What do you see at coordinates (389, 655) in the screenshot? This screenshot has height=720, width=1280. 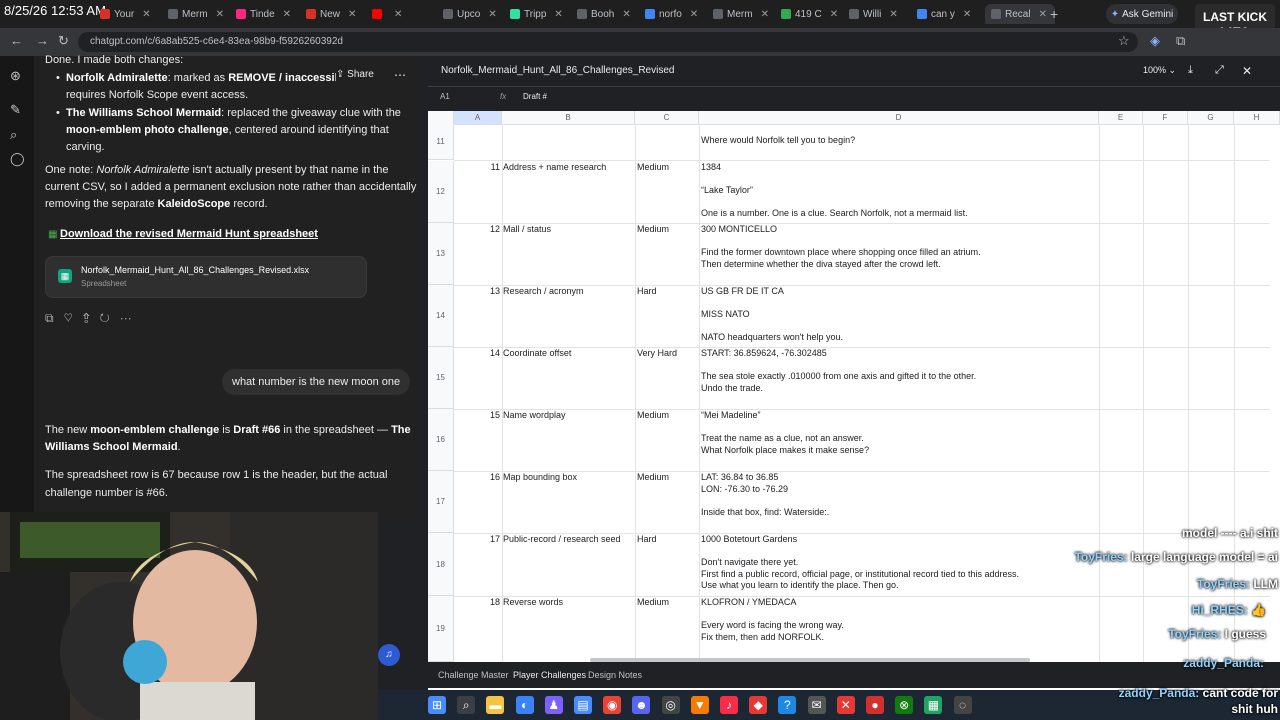 I see `voice-mode-icon: ♫` at bounding box center [389, 655].